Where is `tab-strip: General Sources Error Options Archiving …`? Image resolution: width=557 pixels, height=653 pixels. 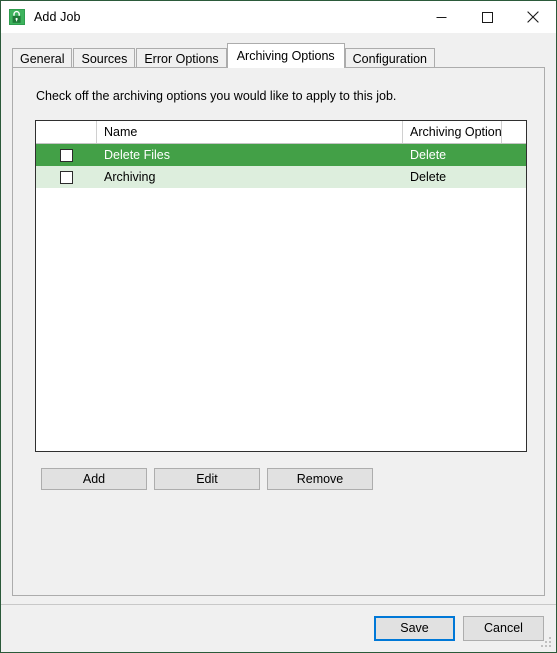 tab-strip: General Sources Error Options Archiving … is located at coordinates (224, 54).